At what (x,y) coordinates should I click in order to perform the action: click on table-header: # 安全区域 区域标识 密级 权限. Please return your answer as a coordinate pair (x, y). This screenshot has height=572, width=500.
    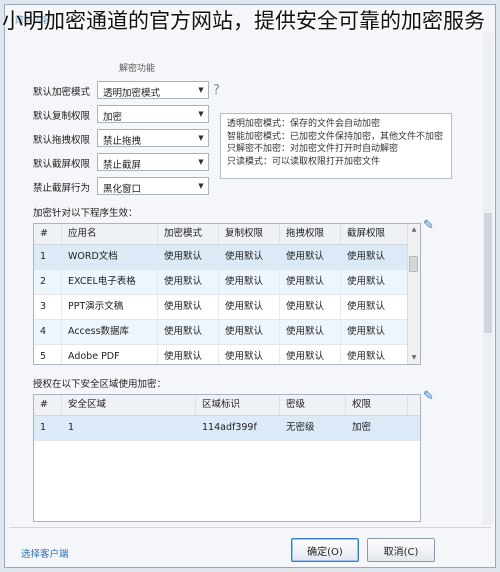
    Looking at the image, I should click on (227, 405).